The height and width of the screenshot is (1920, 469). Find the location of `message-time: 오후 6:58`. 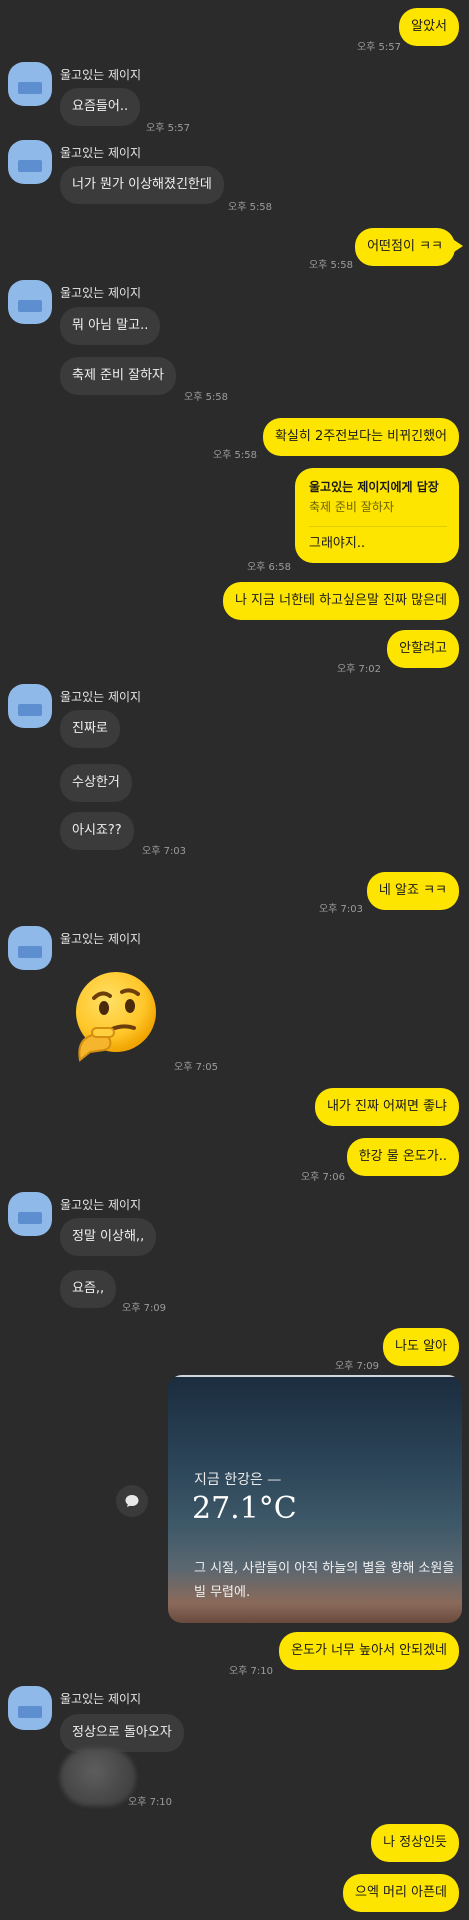

message-time: 오후 6:58 is located at coordinates (268, 567).